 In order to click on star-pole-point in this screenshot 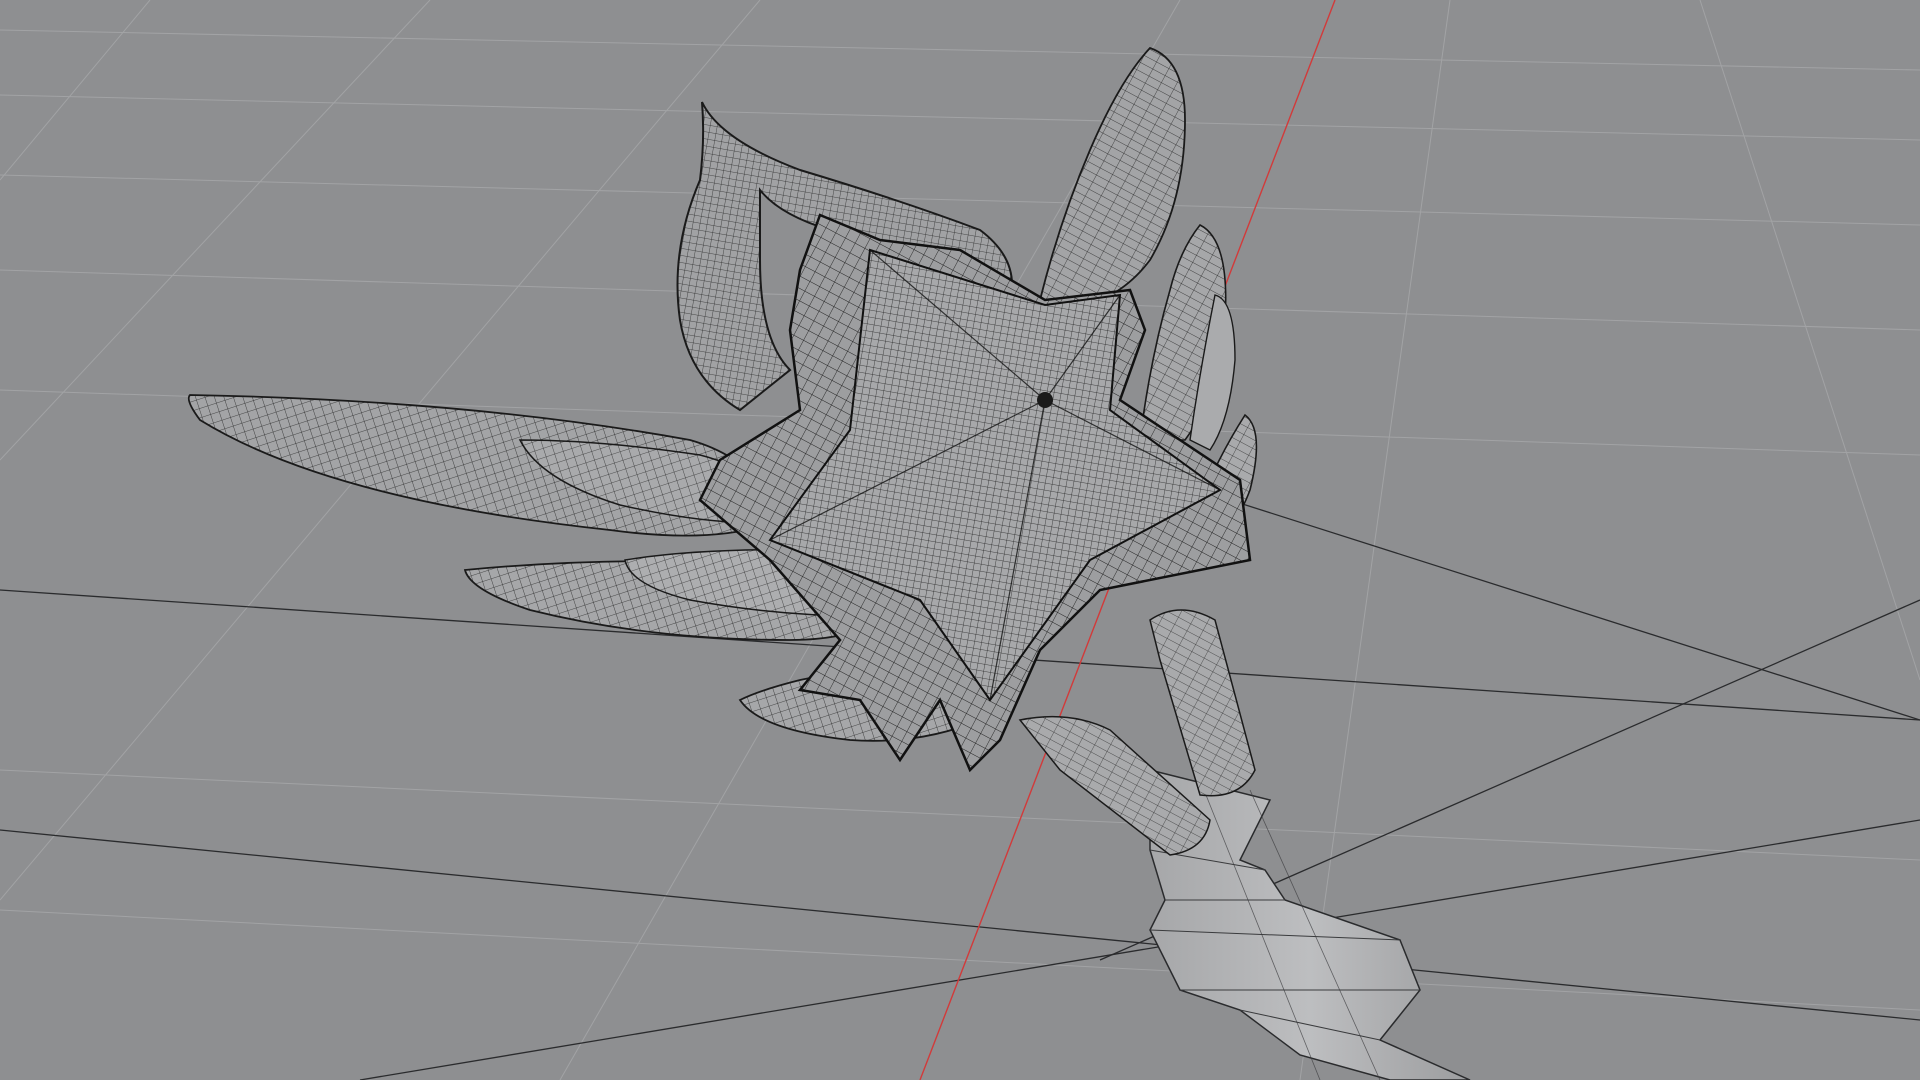, I will do `click(1045, 400)`.